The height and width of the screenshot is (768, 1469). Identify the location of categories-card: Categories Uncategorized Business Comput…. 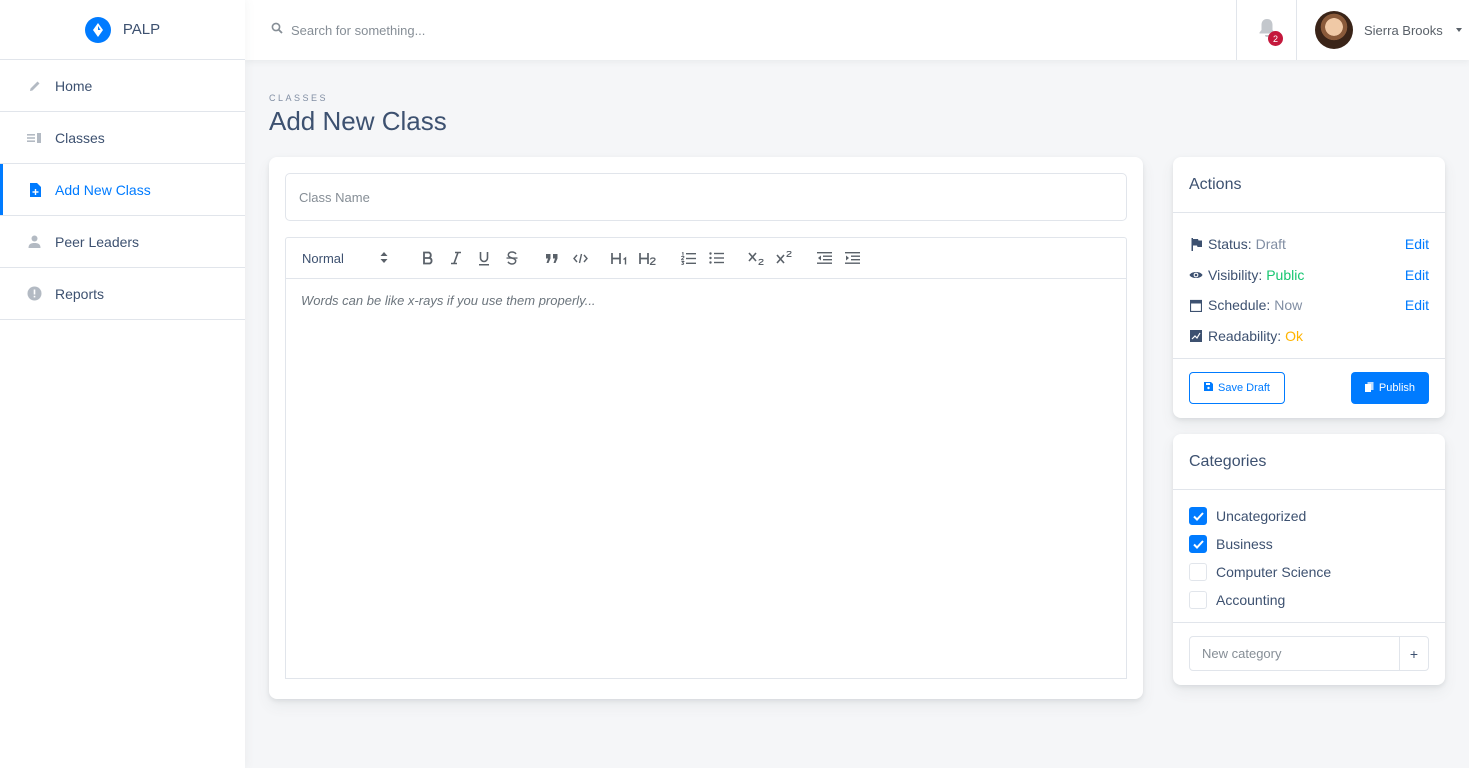
(1309, 559).